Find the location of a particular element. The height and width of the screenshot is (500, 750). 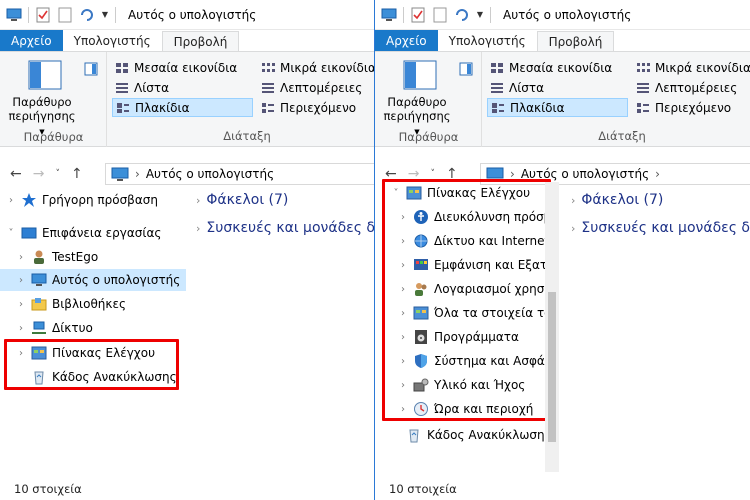

recycle-bin-icon is located at coordinates (414, 436).